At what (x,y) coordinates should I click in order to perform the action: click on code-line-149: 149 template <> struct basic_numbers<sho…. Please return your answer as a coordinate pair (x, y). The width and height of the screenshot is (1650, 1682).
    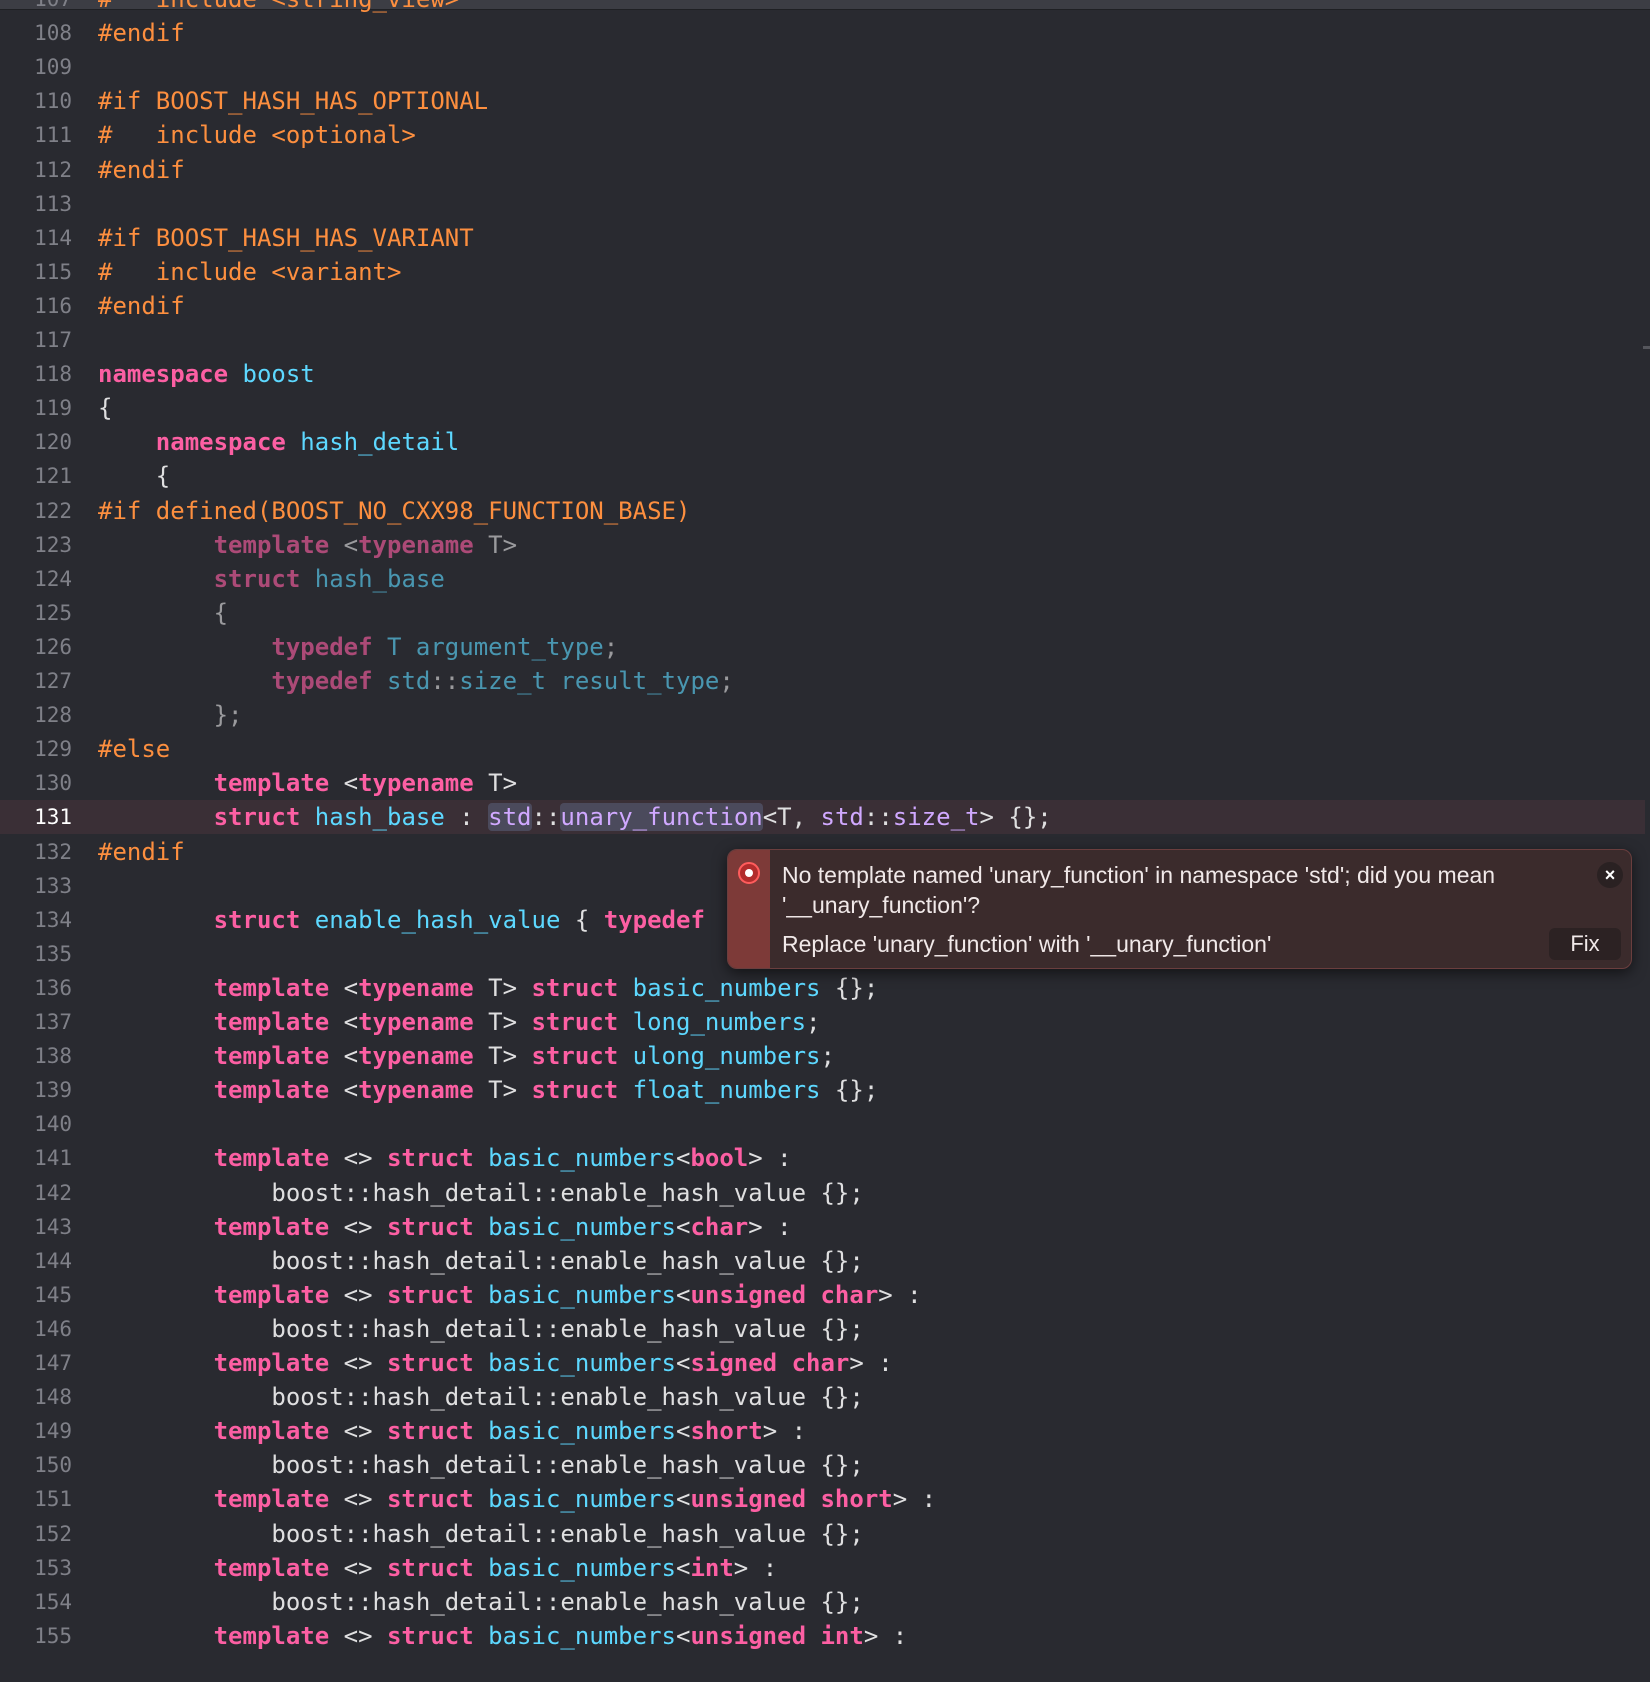
    Looking at the image, I should click on (822, 1431).